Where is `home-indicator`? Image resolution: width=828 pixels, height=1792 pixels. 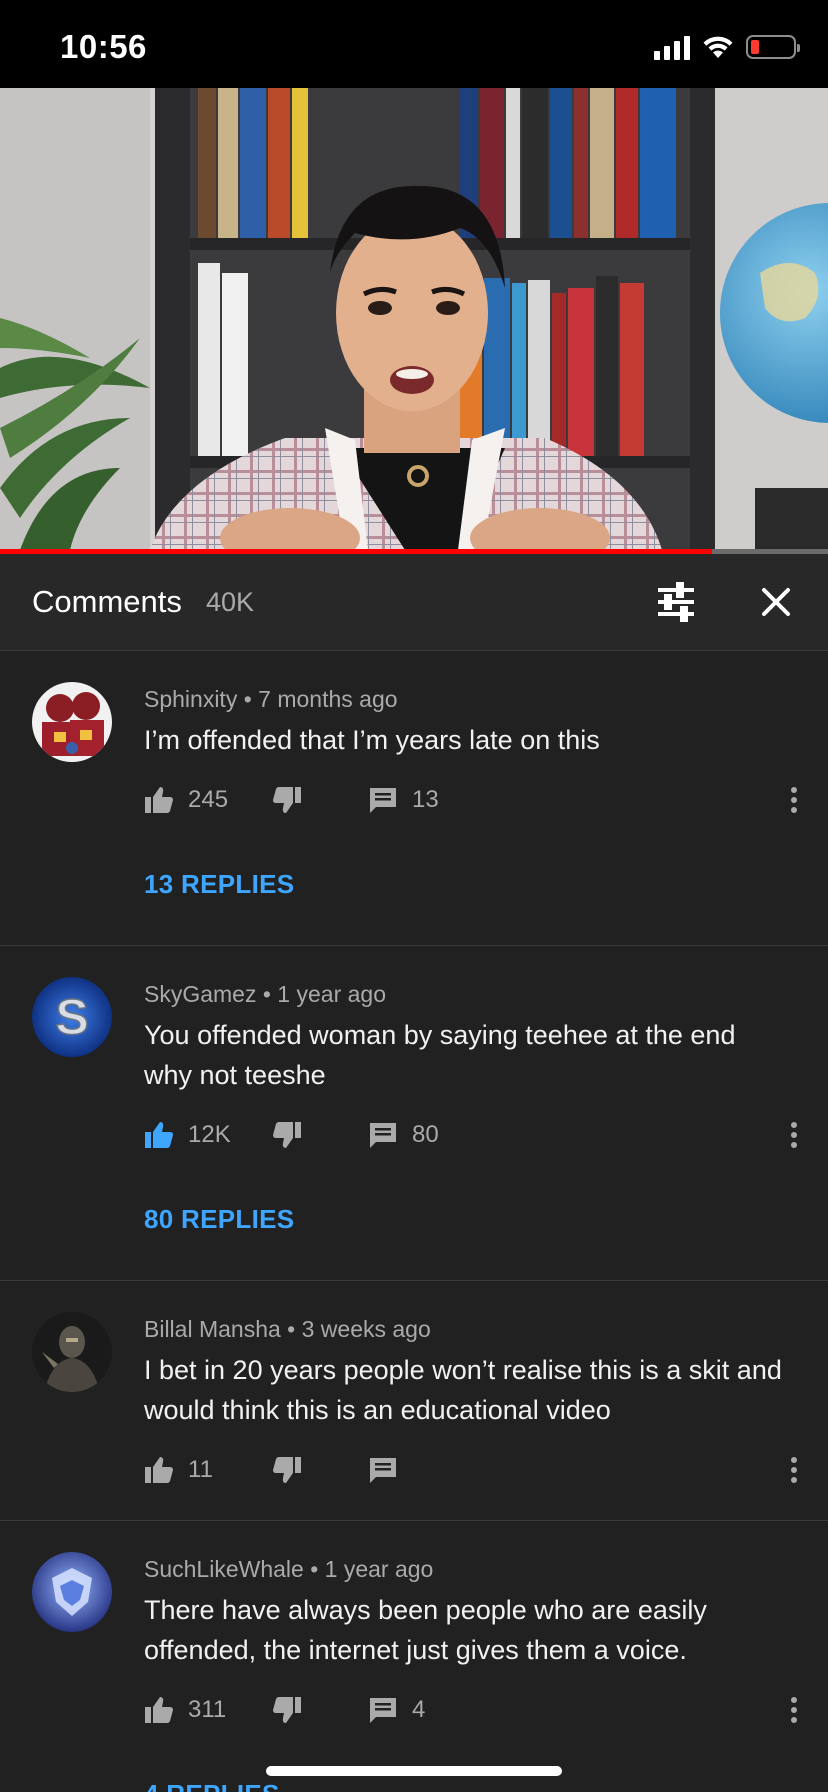 home-indicator is located at coordinates (414, 1771).